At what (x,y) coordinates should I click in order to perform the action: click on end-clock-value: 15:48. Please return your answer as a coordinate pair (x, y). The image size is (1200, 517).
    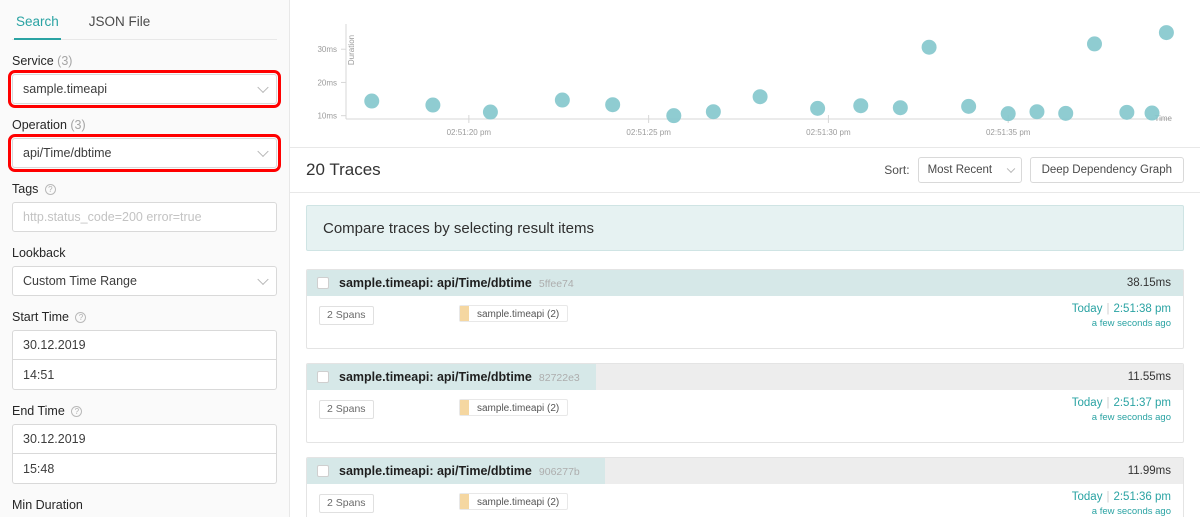
    Looking at the image, I should click on (39, 468).